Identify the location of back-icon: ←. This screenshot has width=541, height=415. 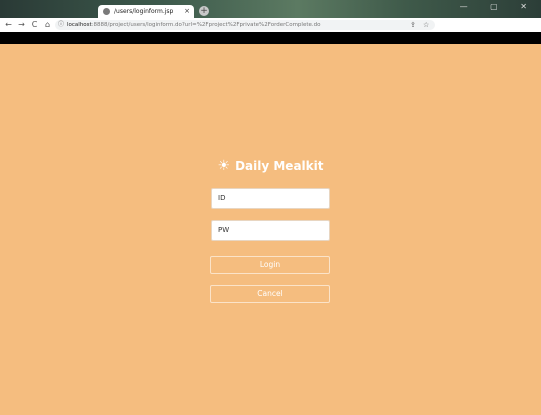
(8, 25).